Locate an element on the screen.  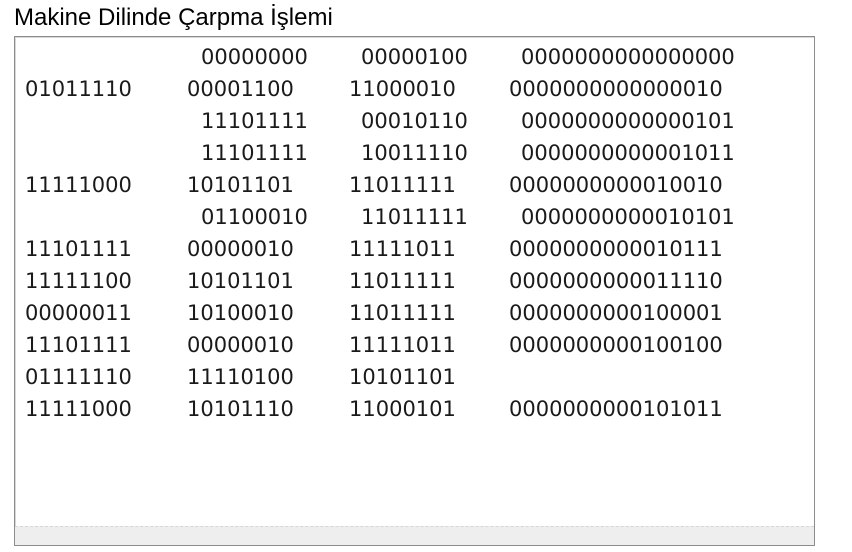
code-cell: 10101110 is located at coordinates (240, 409).